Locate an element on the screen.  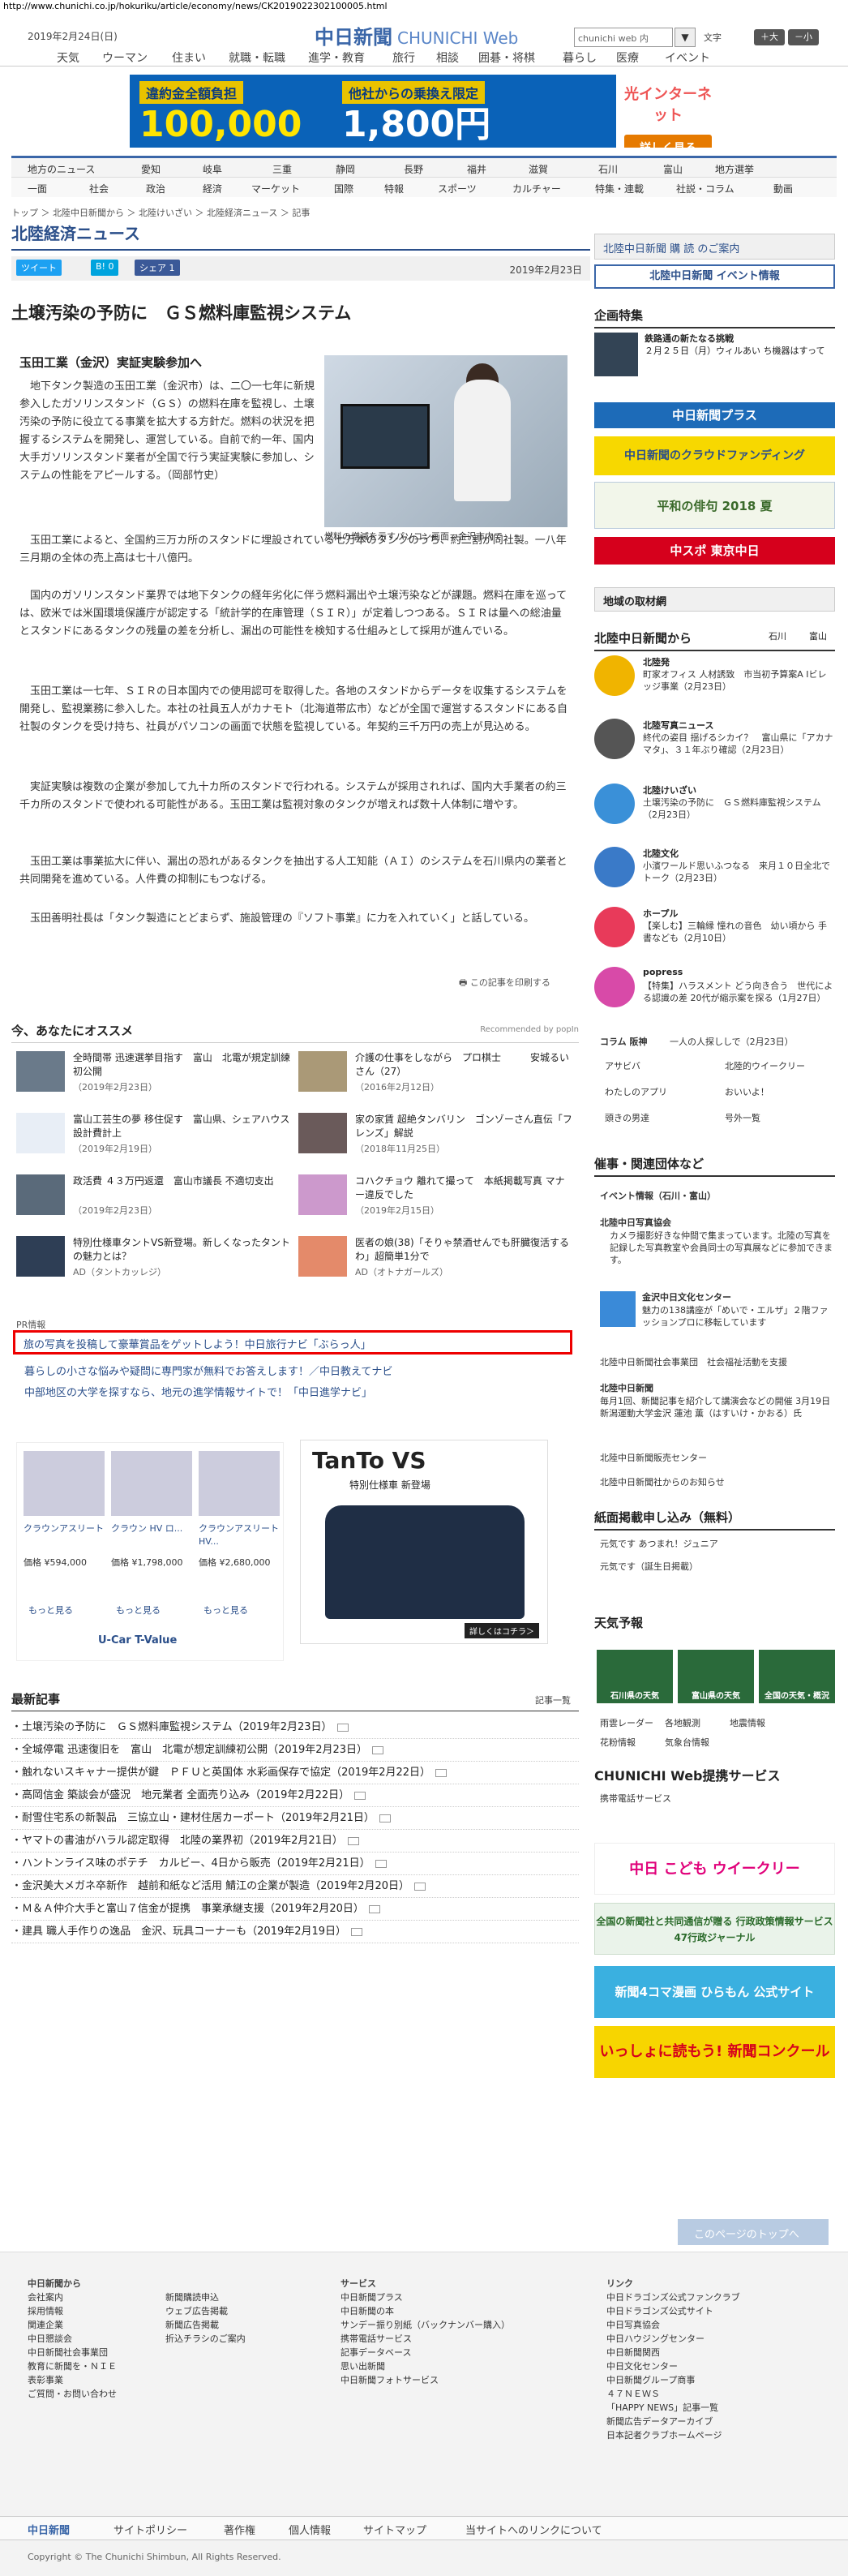
category-link: 国際 is located at coordinates (343, 188).